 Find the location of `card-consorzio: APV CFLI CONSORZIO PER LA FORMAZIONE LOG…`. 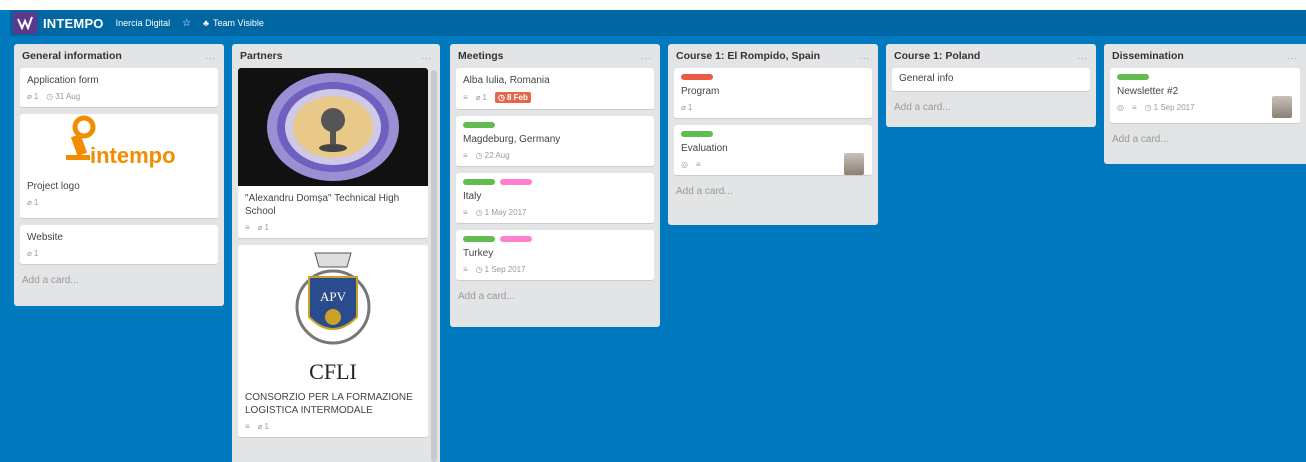

card-consorzio: APV CFLI CONSORZIO PER LA FORMAZIONE LOG… is located at coordinates (333, 341).